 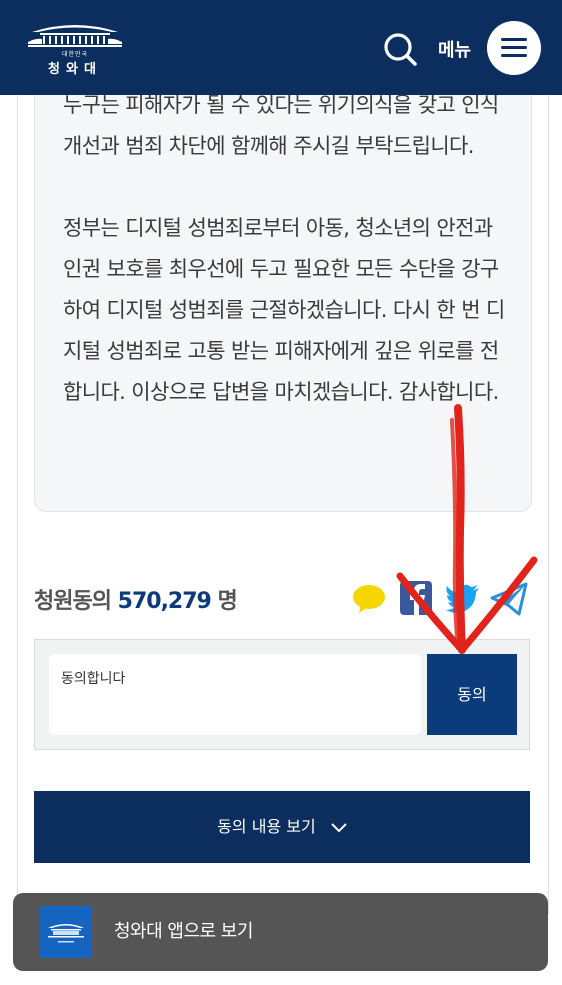 I want to click on blue-house-building-icon, so click(x=75, y=36).